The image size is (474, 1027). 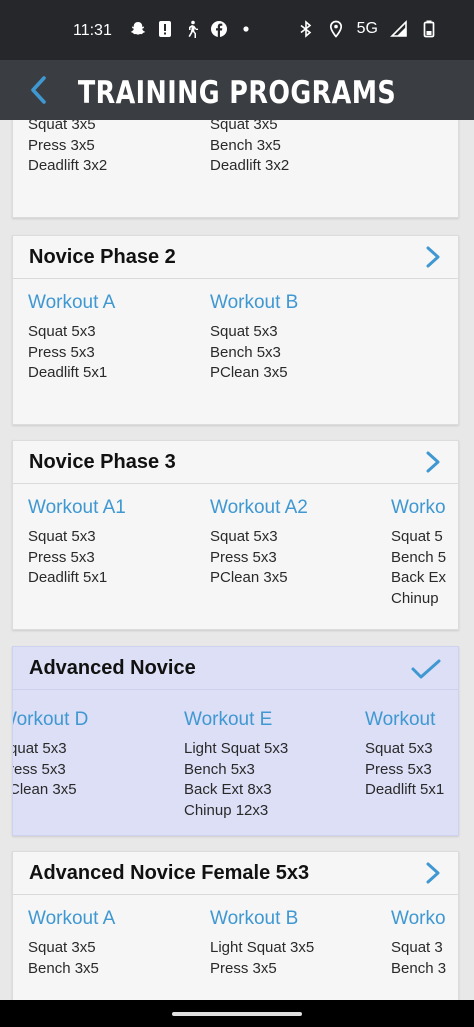 I want to click on status-bar: 11:31 5G, so click(x=237, y=30).